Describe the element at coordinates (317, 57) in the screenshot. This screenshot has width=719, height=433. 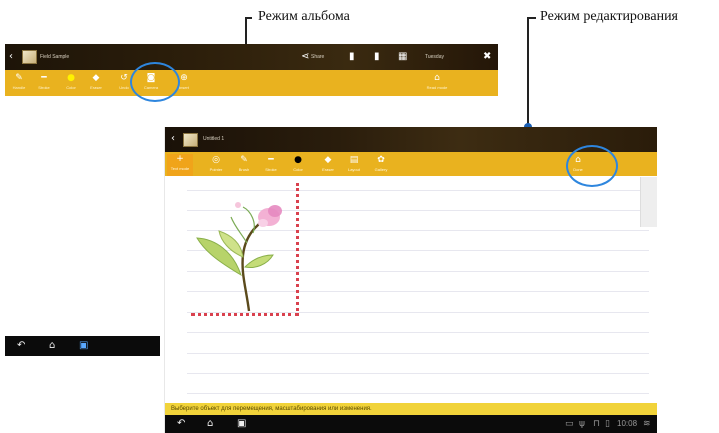
I see `share-label: Share` at that location.